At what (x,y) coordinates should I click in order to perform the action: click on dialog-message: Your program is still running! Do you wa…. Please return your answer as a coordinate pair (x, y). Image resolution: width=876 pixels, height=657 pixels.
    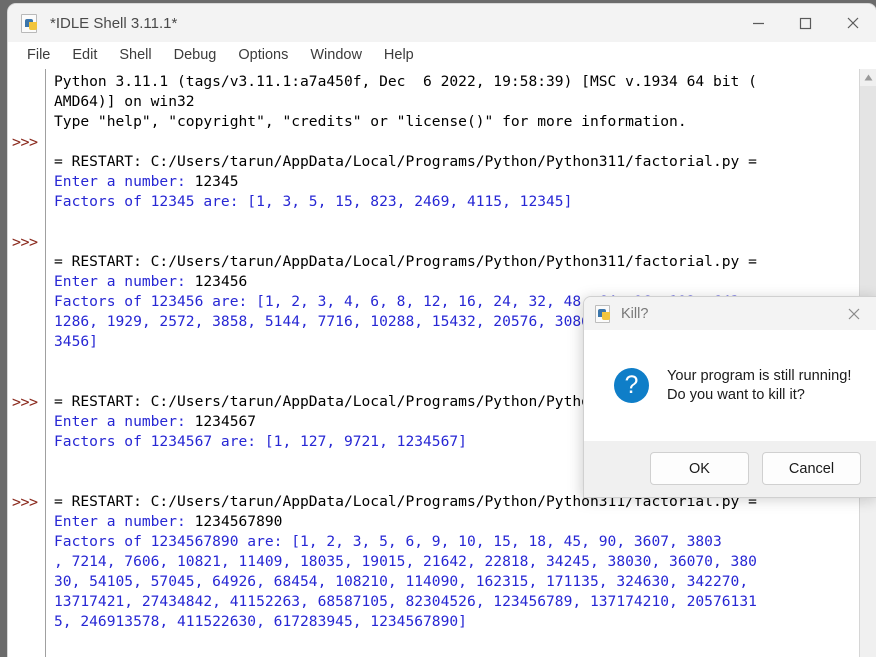
    Looking at the image, I should click on (759, 386).